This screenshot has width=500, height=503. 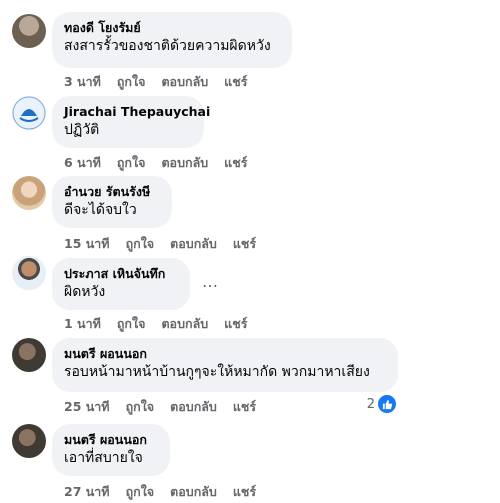 I want to click on comment-bubble: Jirachai Thepauychai ปฏิวัติ, so click(x=131, y=122).